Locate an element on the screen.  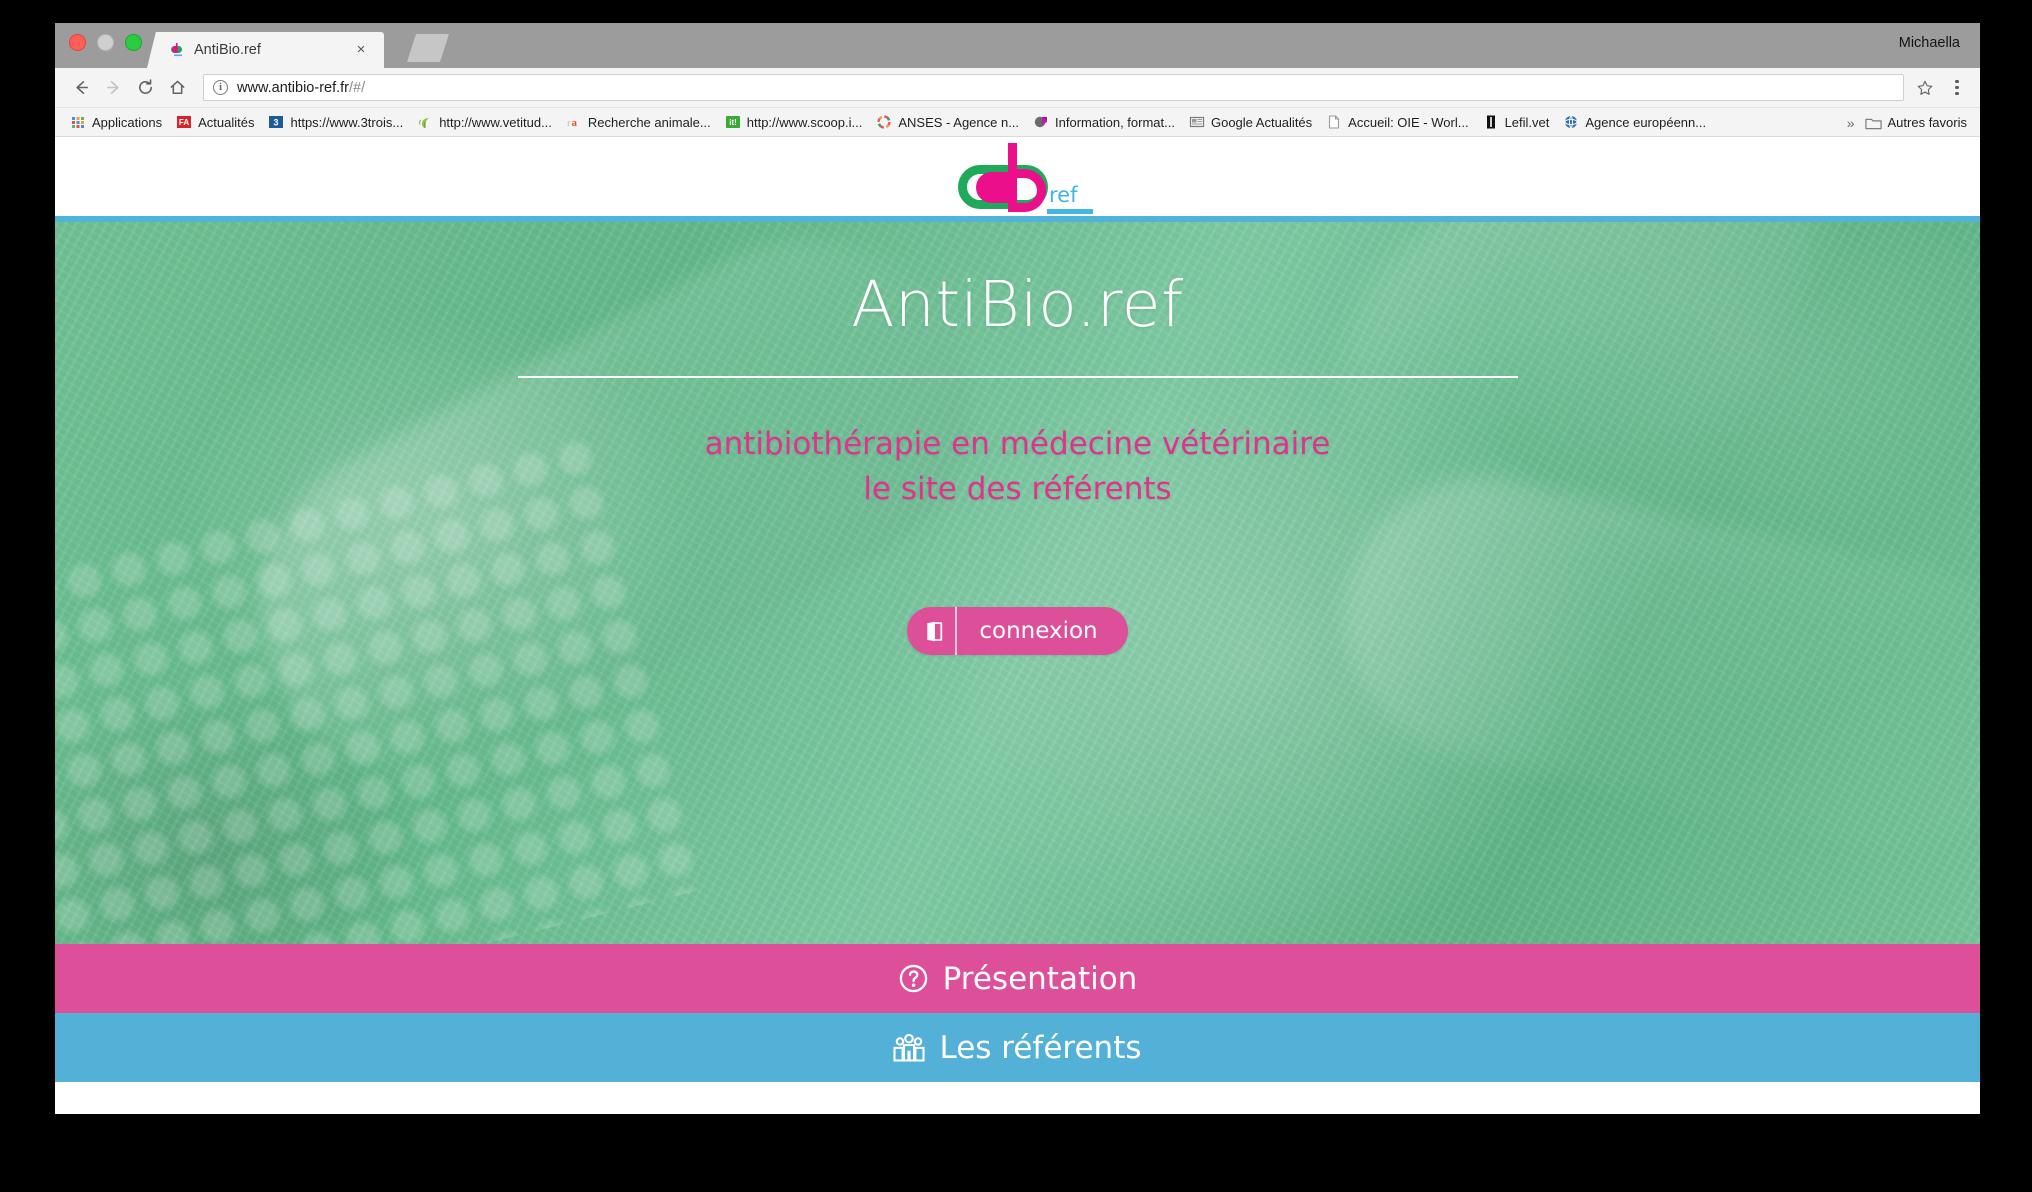
nav-presentation: Présentation is located at coordinates (1017, 978).